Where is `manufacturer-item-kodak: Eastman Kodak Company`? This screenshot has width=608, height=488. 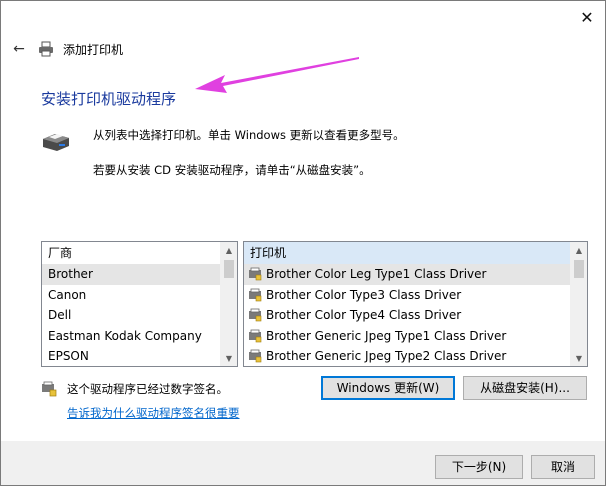 manufacturer-item-kodak: Eastman Kodak Company is located at coordinates (139, 336).